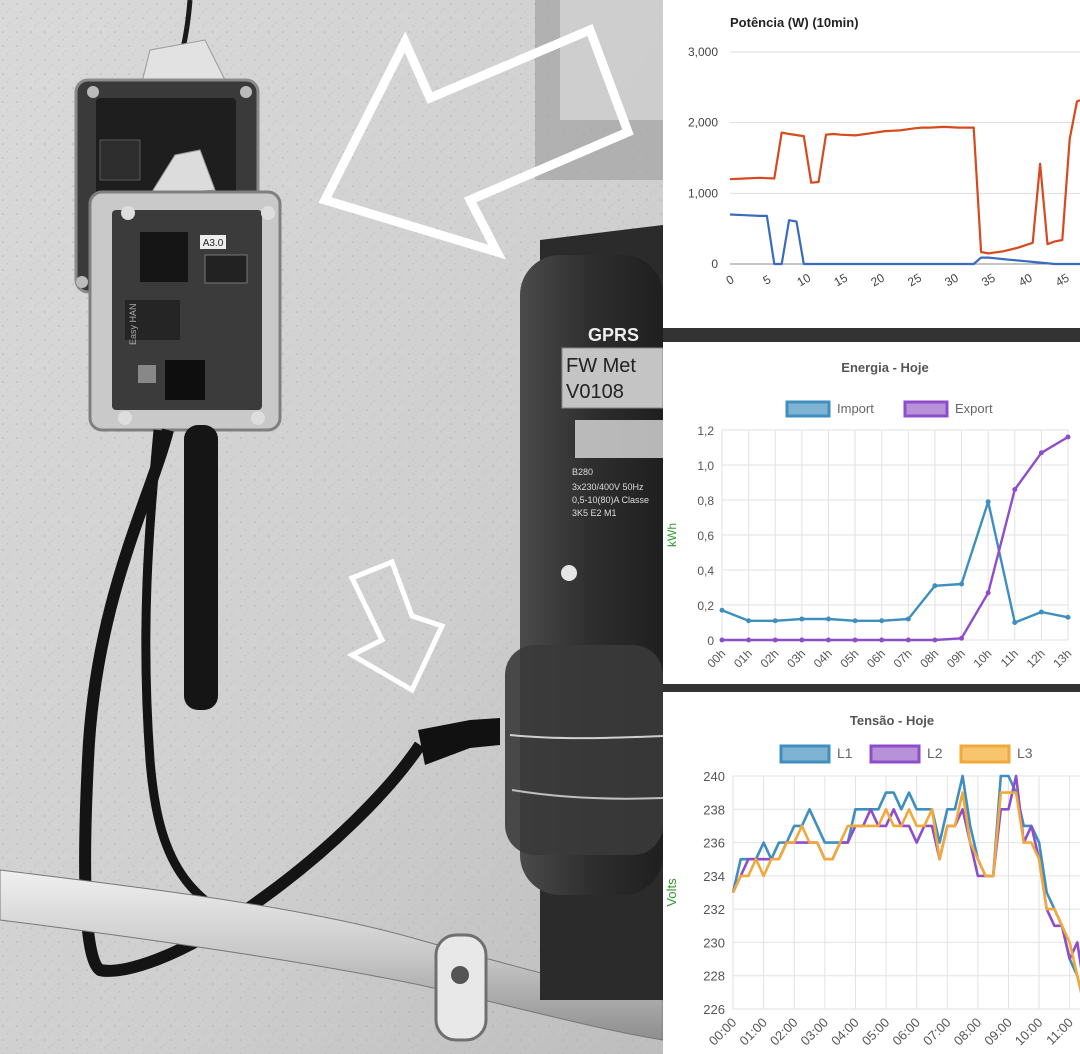  Describe the element at coordinates (876, 1032) in the screenshot. I see `x-tick-label: 05:00` at that location.